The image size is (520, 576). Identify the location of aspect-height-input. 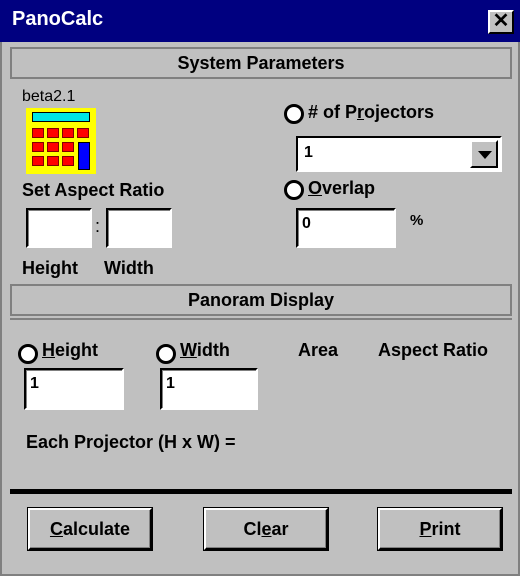
(59, 228).